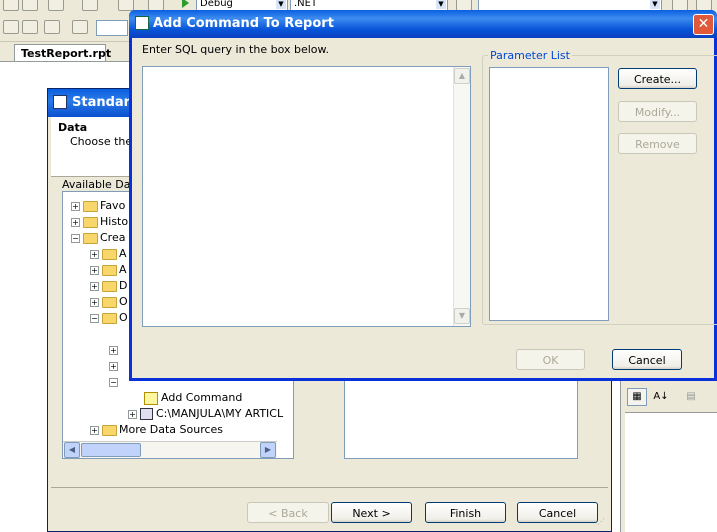 This screenshot has width=717, height=532. I want to click on solution-platform-value: .NET, so click(306, 4).